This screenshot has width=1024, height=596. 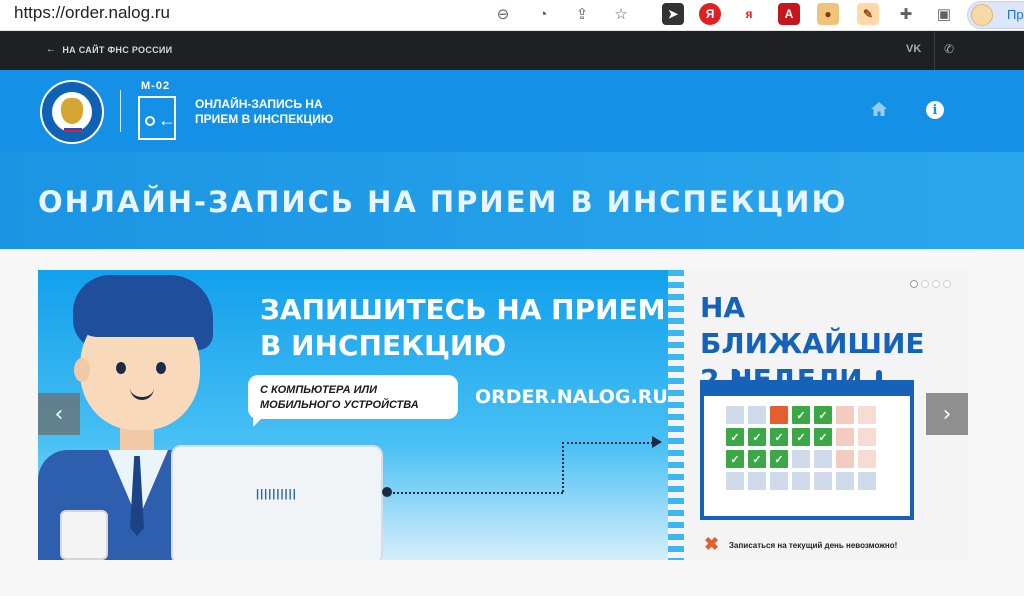 What do you see at coordinates (383, 345) in the screenshot?
I see `headline-line-2: В ИНСПЕКЦИЮ` at bounding box center [383, 345].